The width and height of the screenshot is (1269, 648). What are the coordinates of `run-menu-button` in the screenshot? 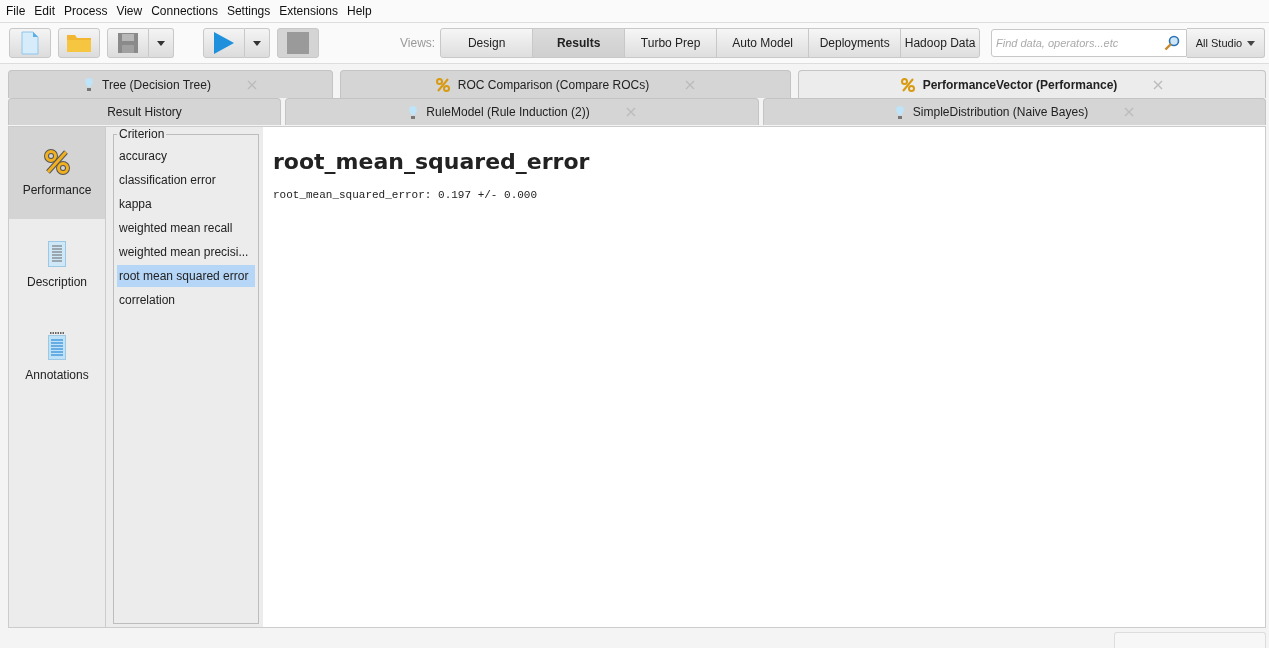 It's located at (257, 43).